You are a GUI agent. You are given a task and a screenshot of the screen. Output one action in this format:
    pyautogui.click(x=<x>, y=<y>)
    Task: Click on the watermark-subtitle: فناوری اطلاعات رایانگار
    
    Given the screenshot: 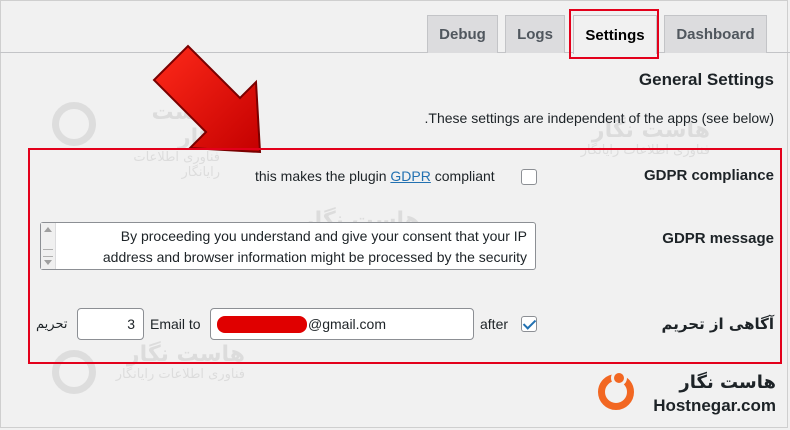 What is the action you would take?
    pyautogui.click(x=180, y=374)
    